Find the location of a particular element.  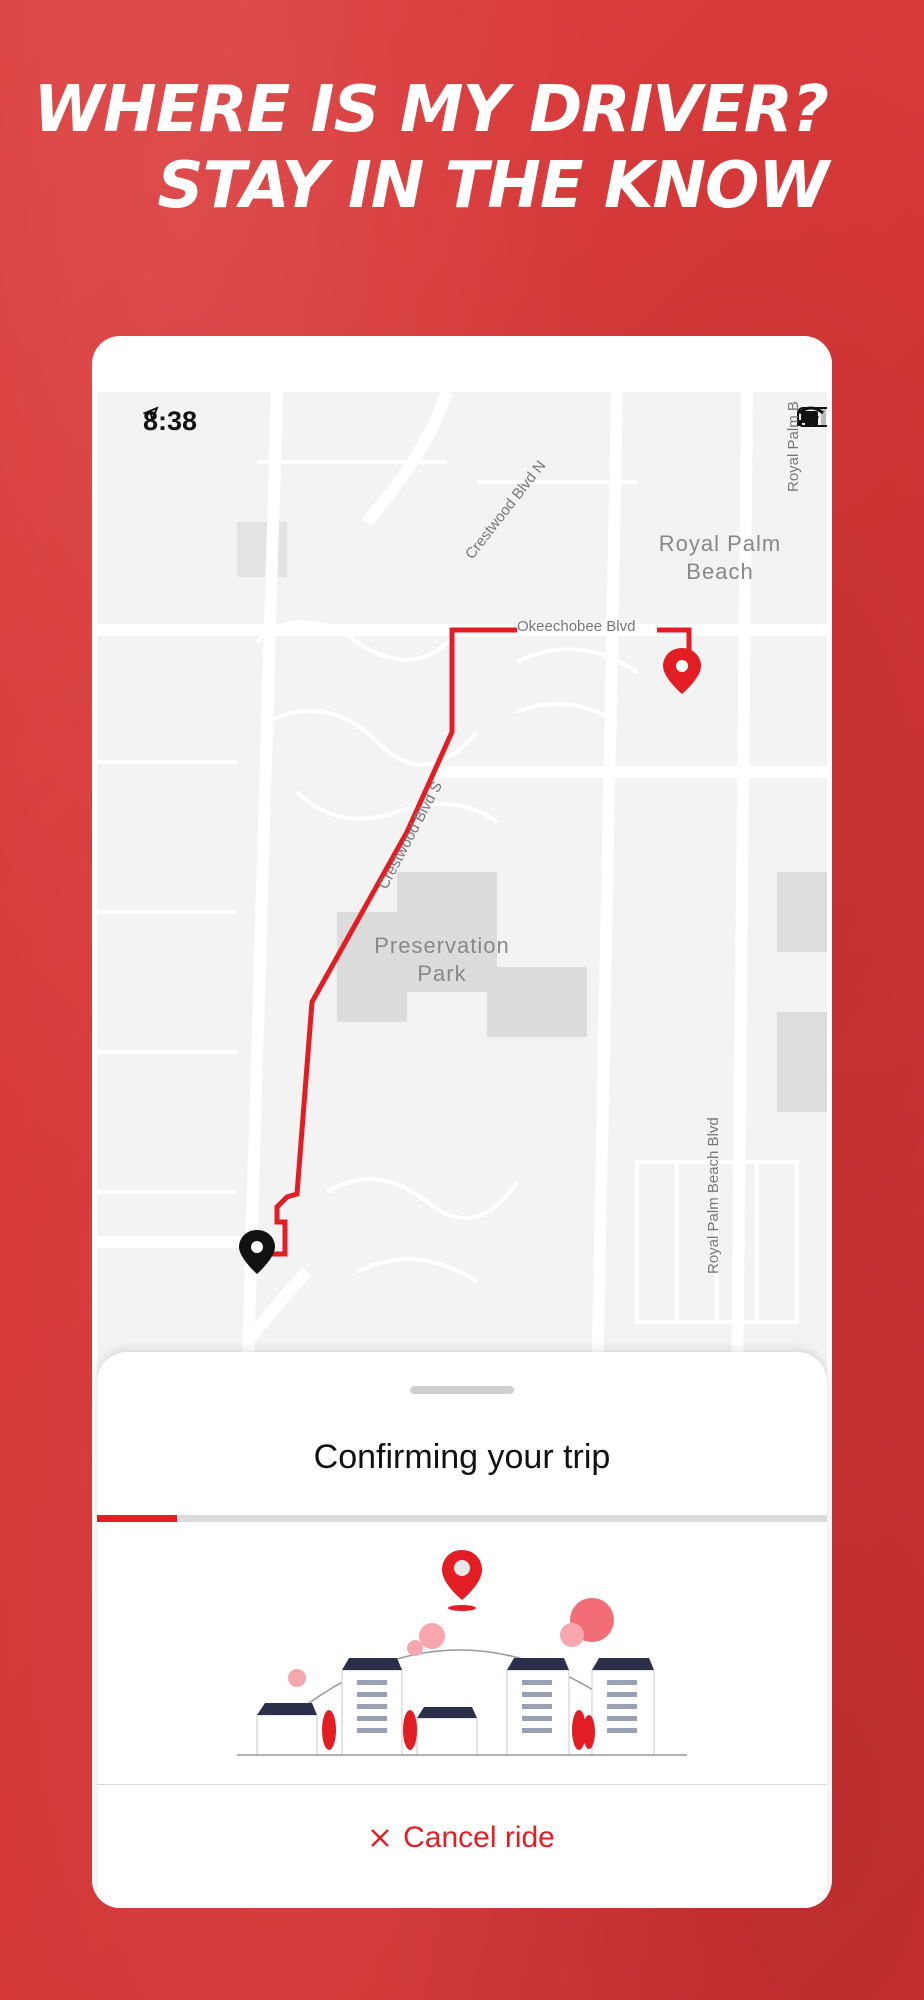

progress-fill is located at coordinates (137, 1518).